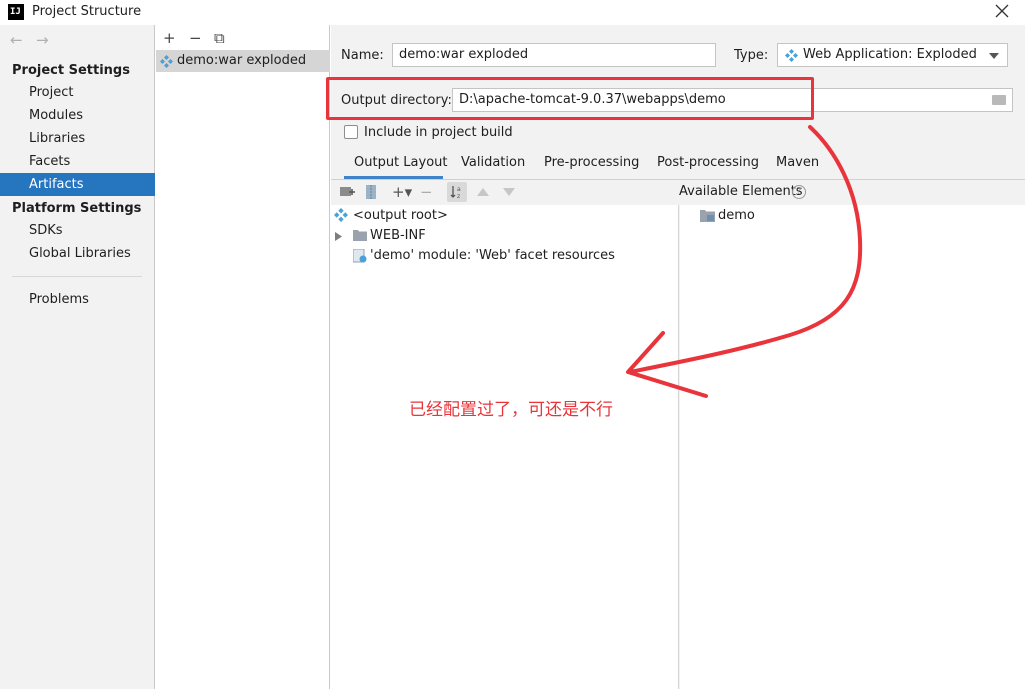 Image resolution: width=1025 pixels, height=689 pixels. What do you see at coordinates (511, 410) in the screenshot?
I see `annotation-text: 已经配置过了，可还是不行` at bounding box center [511, 410].